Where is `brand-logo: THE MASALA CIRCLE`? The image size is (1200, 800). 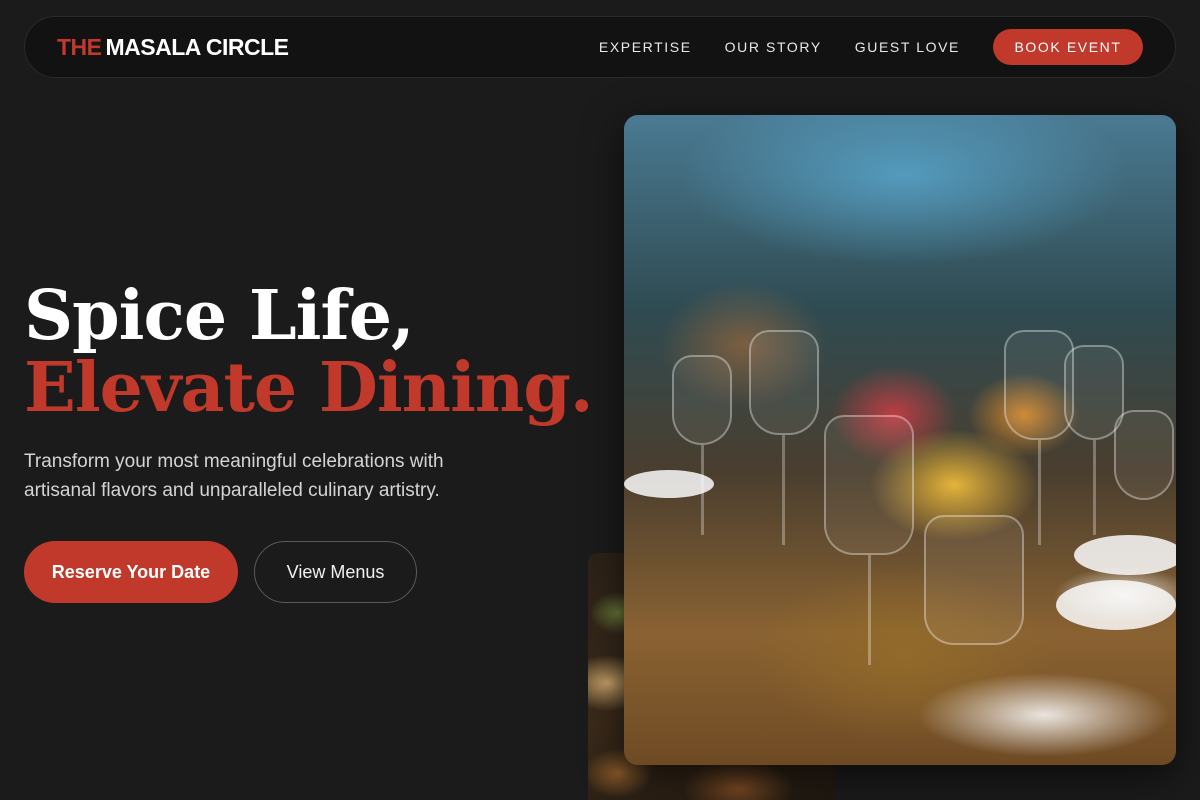
brand-logo: THE MASALA CIRCLE is located at coordinates (173, 47).